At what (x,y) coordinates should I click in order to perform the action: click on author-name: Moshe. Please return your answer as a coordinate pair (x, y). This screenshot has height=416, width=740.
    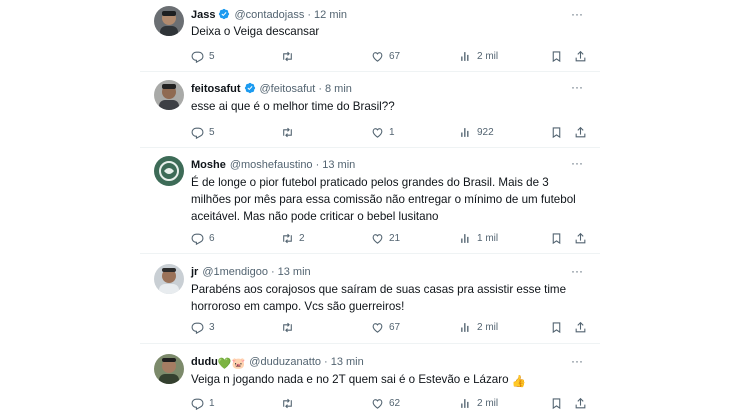
    Looking at the image, I should click on (208, 165).